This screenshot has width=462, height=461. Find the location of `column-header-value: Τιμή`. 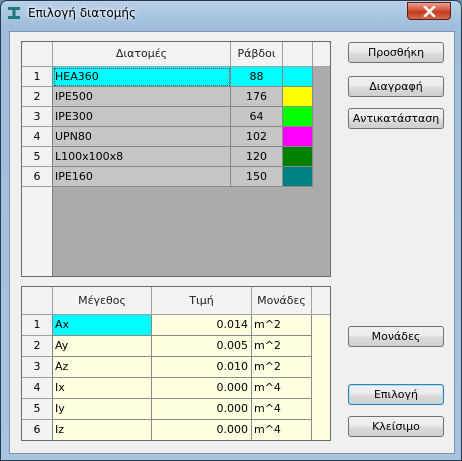

column-header-value: Τιμή is located at coordinates (202, 301).